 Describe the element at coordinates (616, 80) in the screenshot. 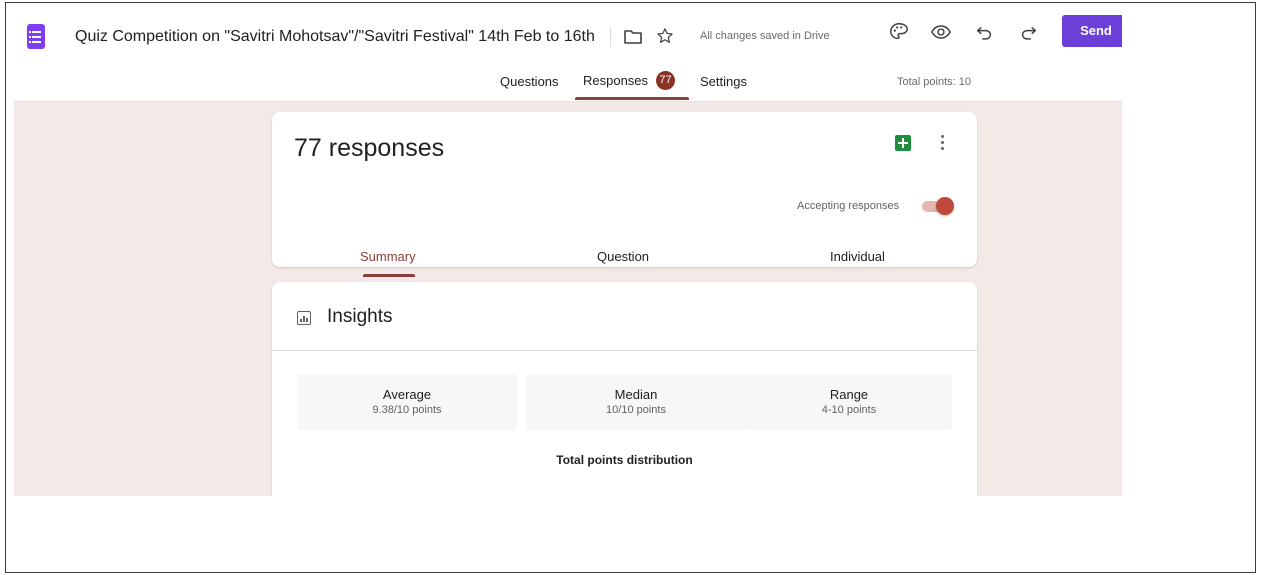

I see `tab-responses-label: Responses` at that location.